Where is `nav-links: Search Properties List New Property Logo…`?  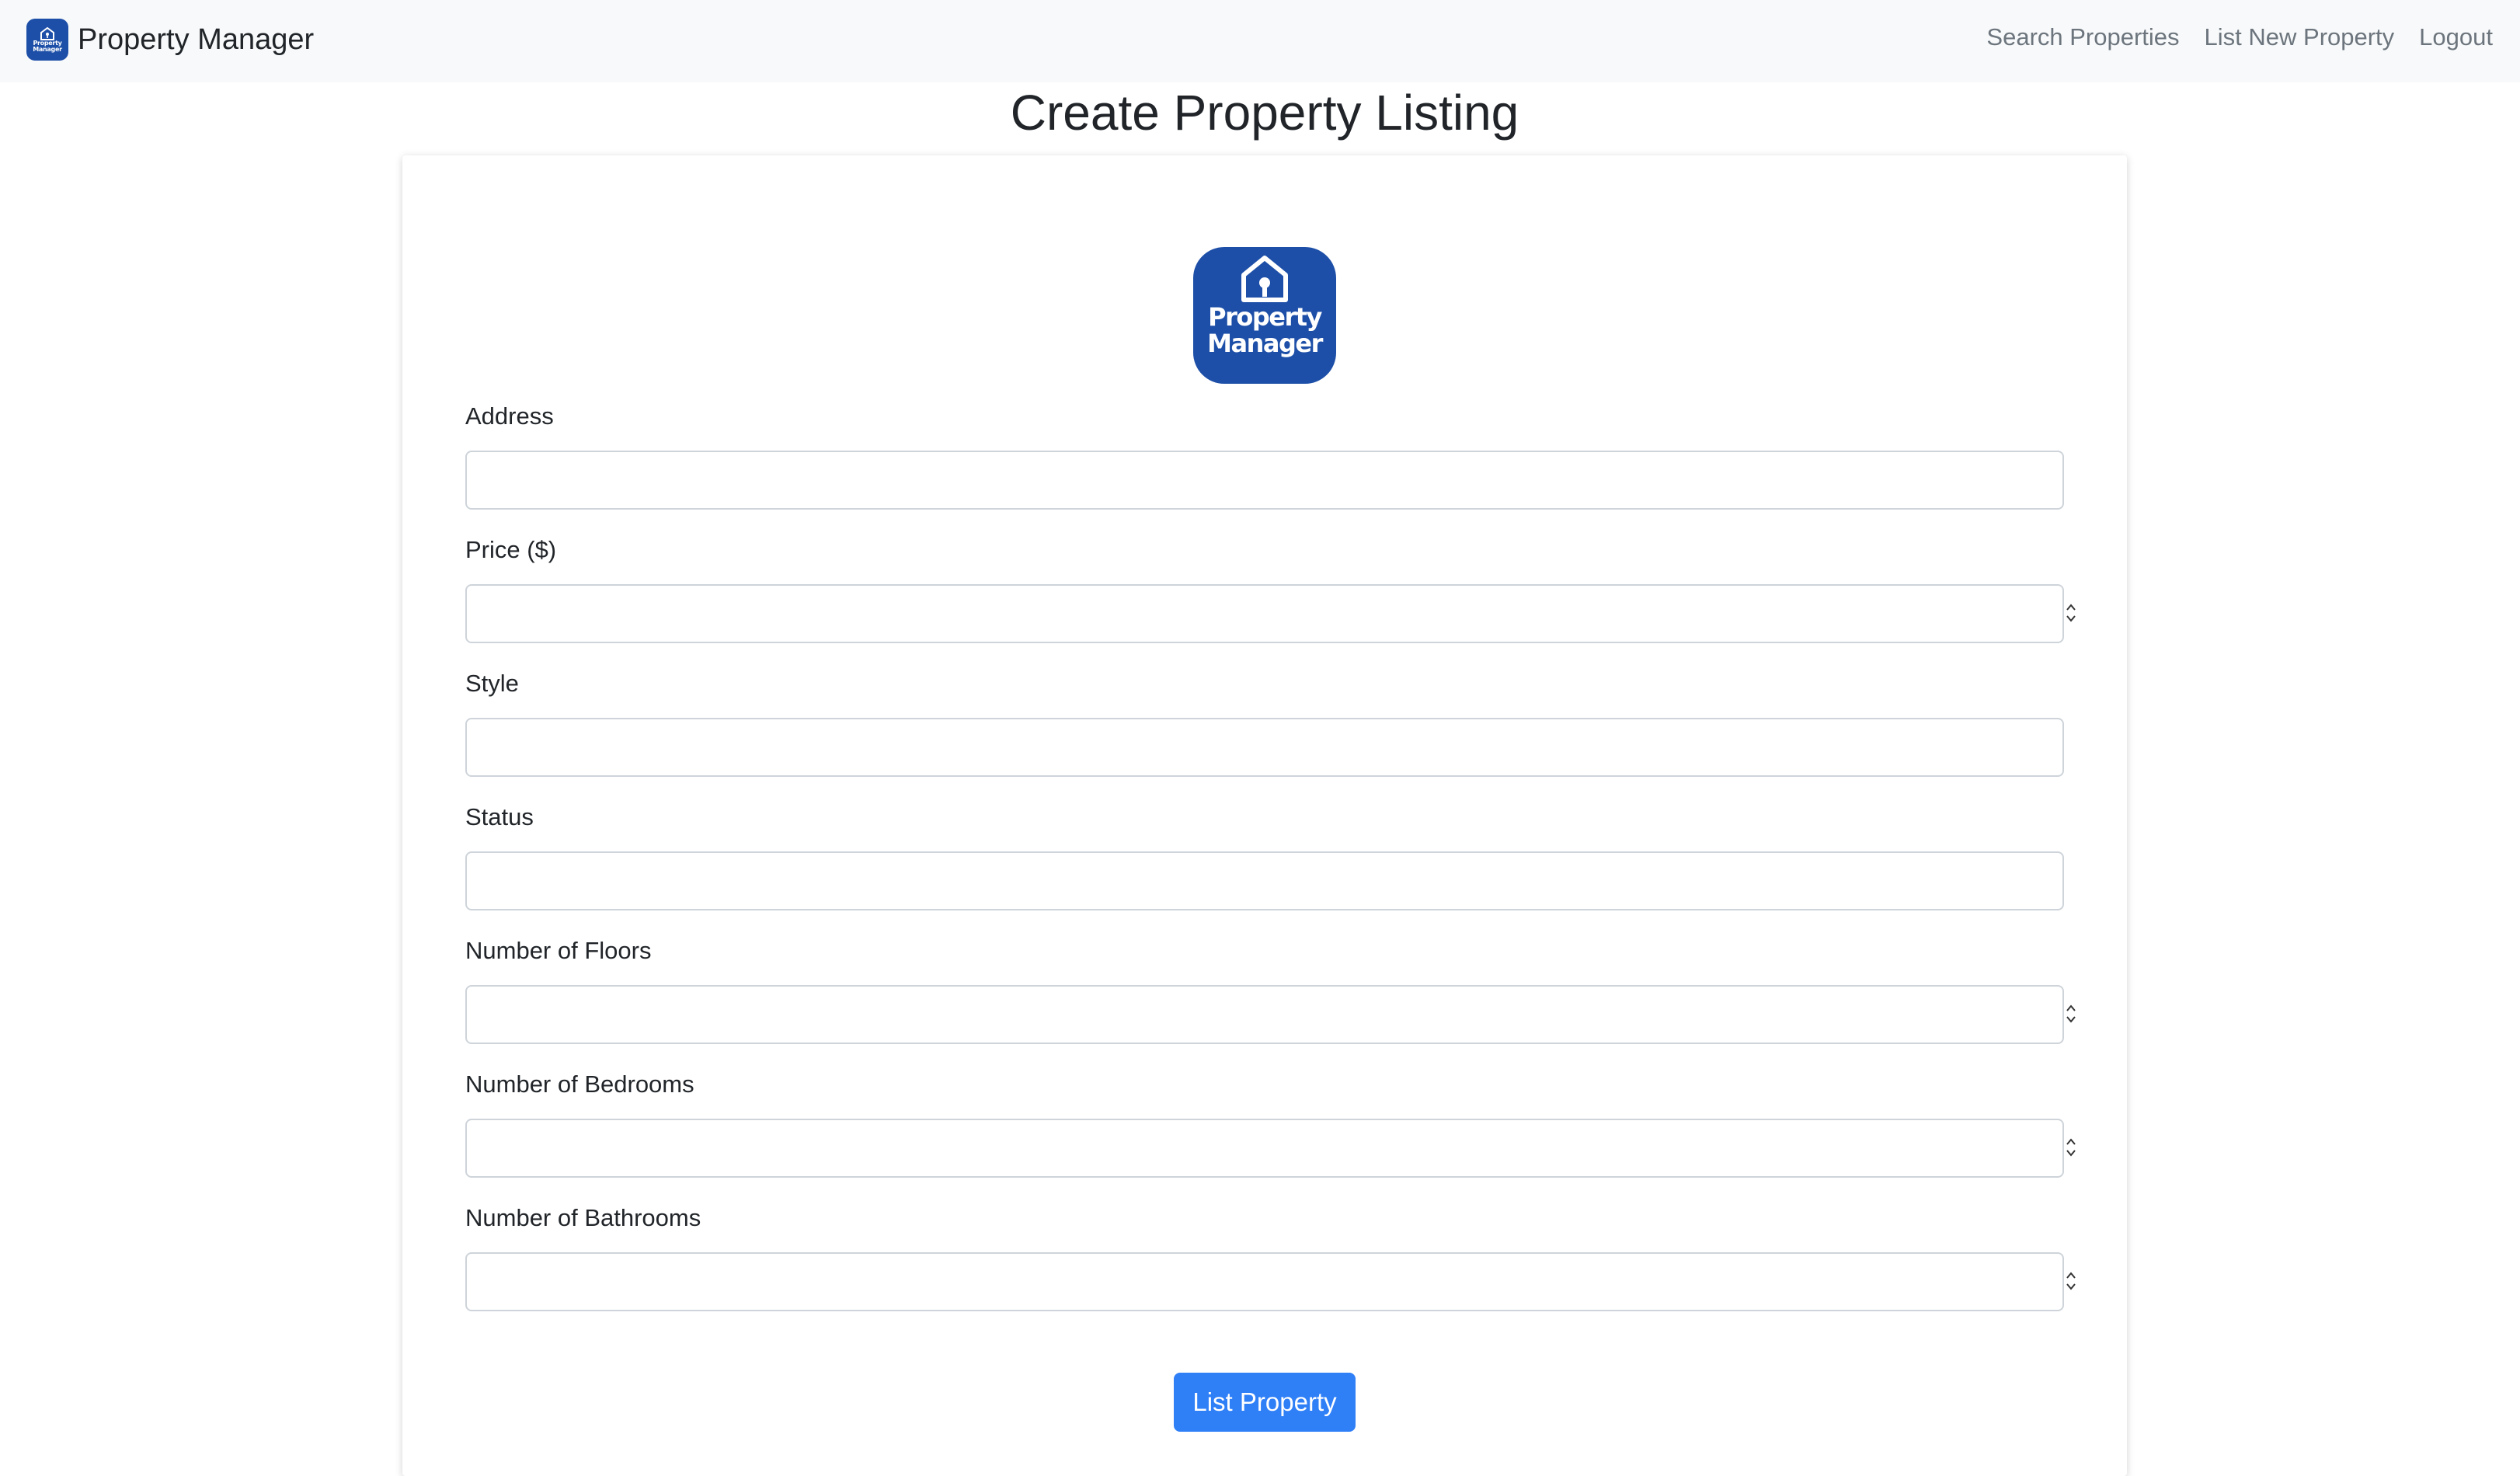 nav-links: Search Properties List New Property Logo… is located at coordinates (2239, 37).